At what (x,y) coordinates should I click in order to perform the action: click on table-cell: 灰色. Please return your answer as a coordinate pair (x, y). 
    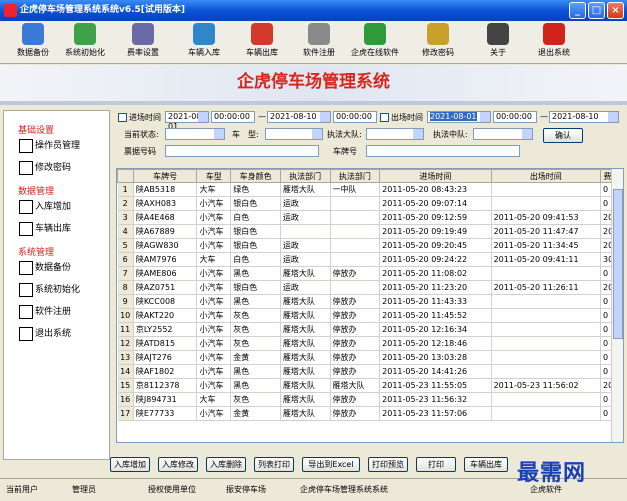
    Looking at the image, I should click on (255, 399).